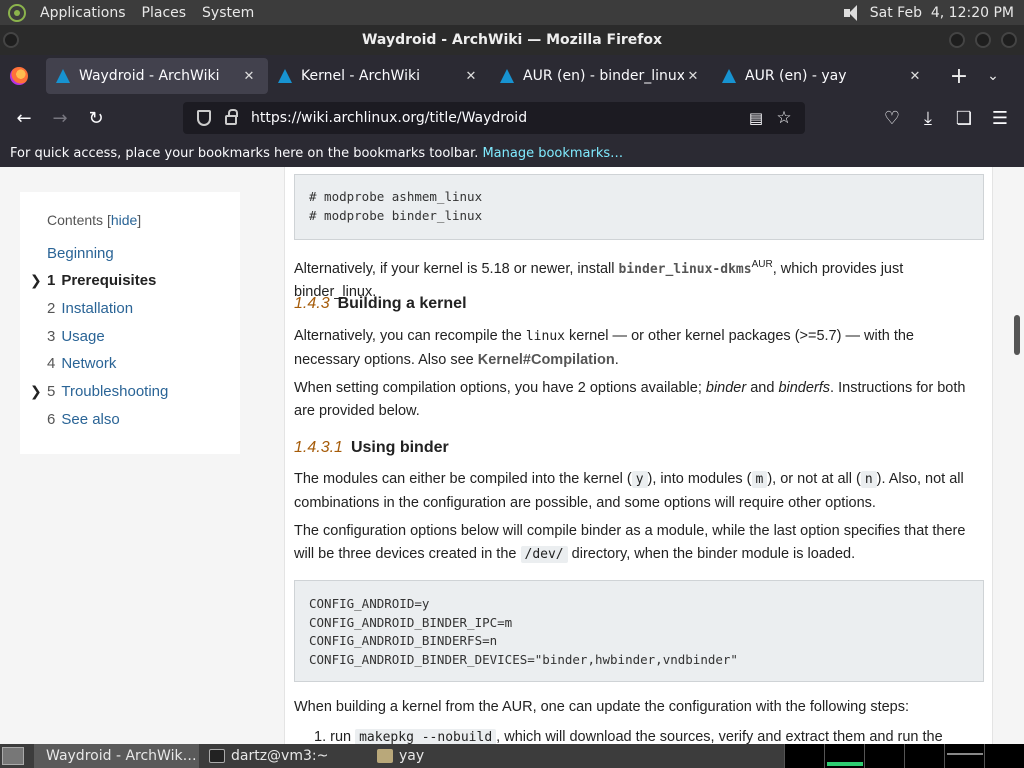  What do you see at coordinates (204, 118) in the screenshot?
I see `tracking-protection-icon` at bounding box center [204, 118].